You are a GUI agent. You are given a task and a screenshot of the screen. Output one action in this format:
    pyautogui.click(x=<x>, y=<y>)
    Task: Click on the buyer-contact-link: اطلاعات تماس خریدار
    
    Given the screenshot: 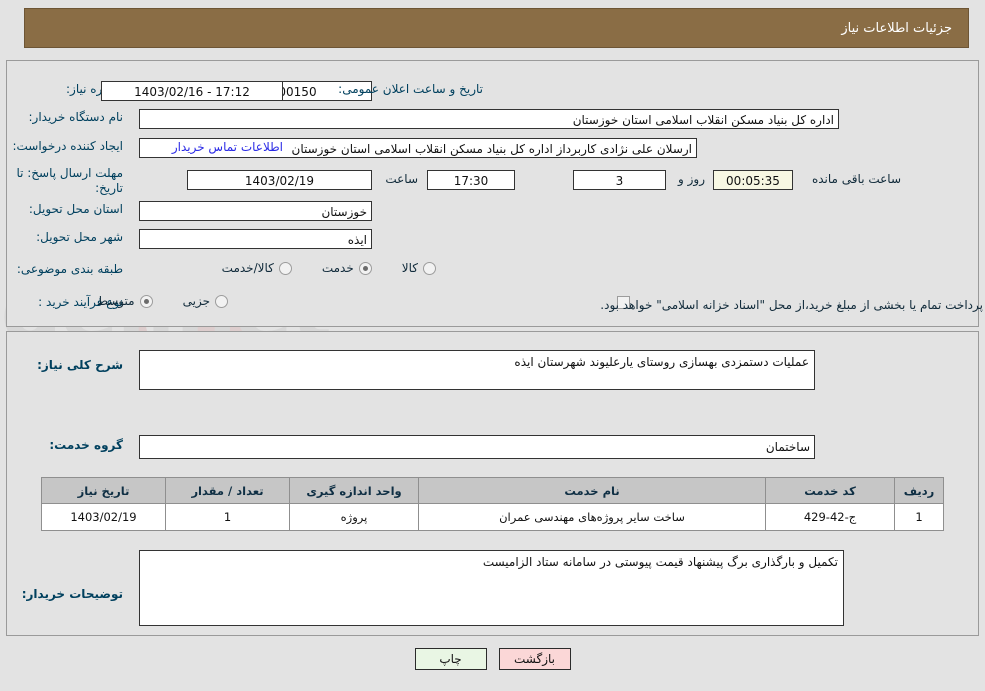 What is the action you would take?
    pyautogui.click(x=227, y=147)
    